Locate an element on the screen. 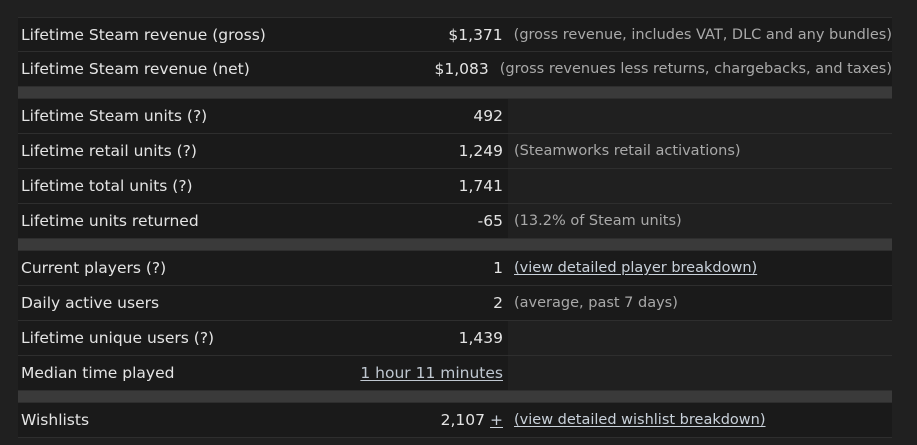 The height and width of the screenshot is (445, 917). stat-value: 1 hour 11 minutes is located at coordinates (391, 373).